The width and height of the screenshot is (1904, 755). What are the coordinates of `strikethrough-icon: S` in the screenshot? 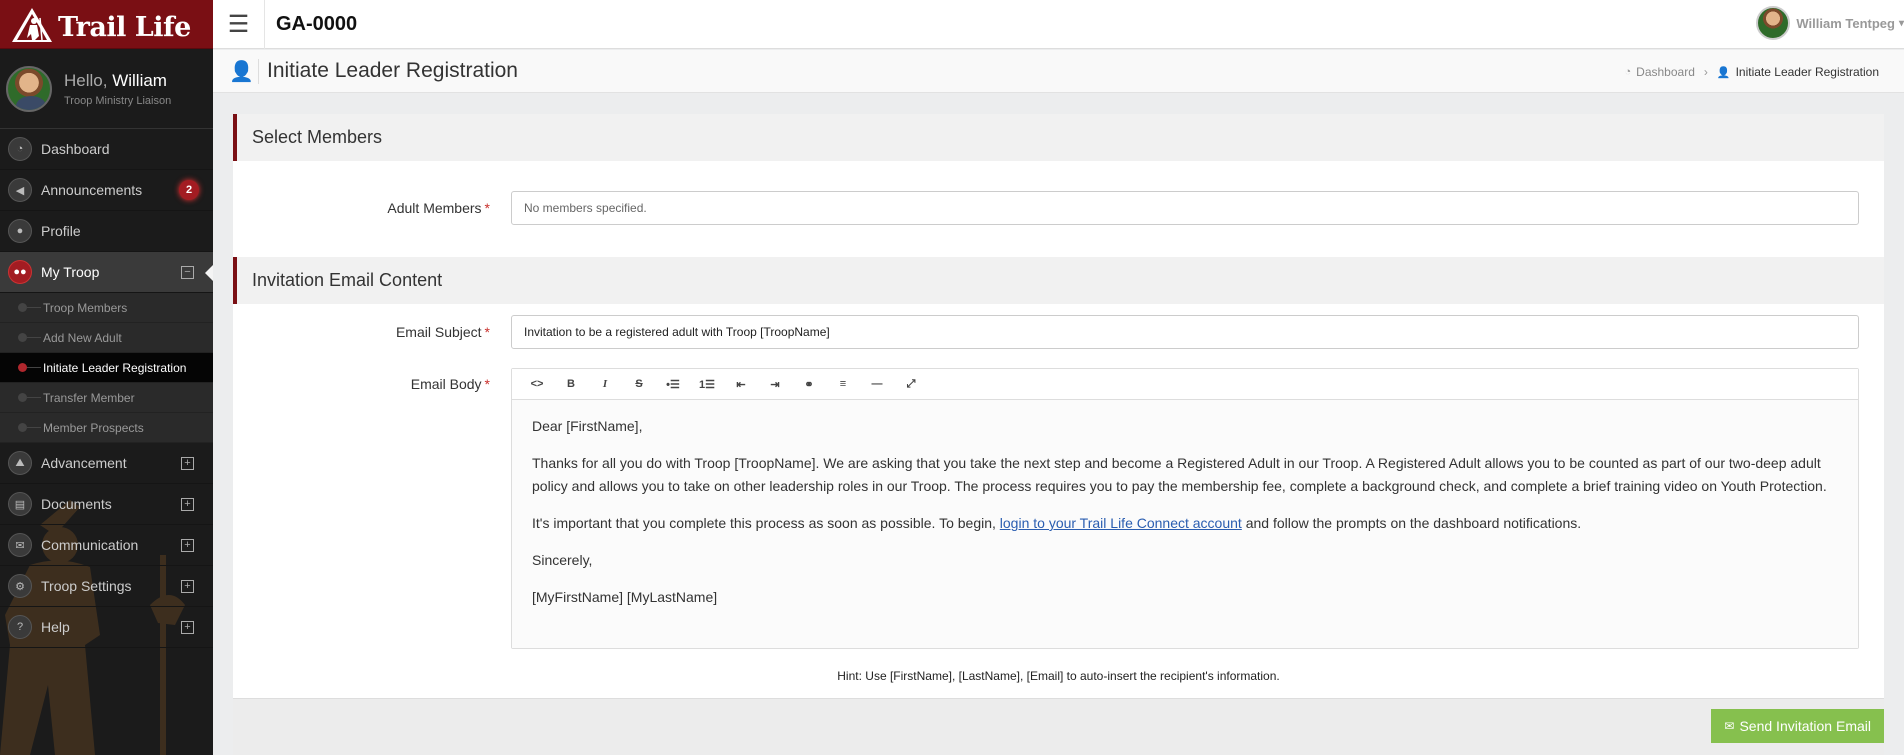 It's located at (639, 384).